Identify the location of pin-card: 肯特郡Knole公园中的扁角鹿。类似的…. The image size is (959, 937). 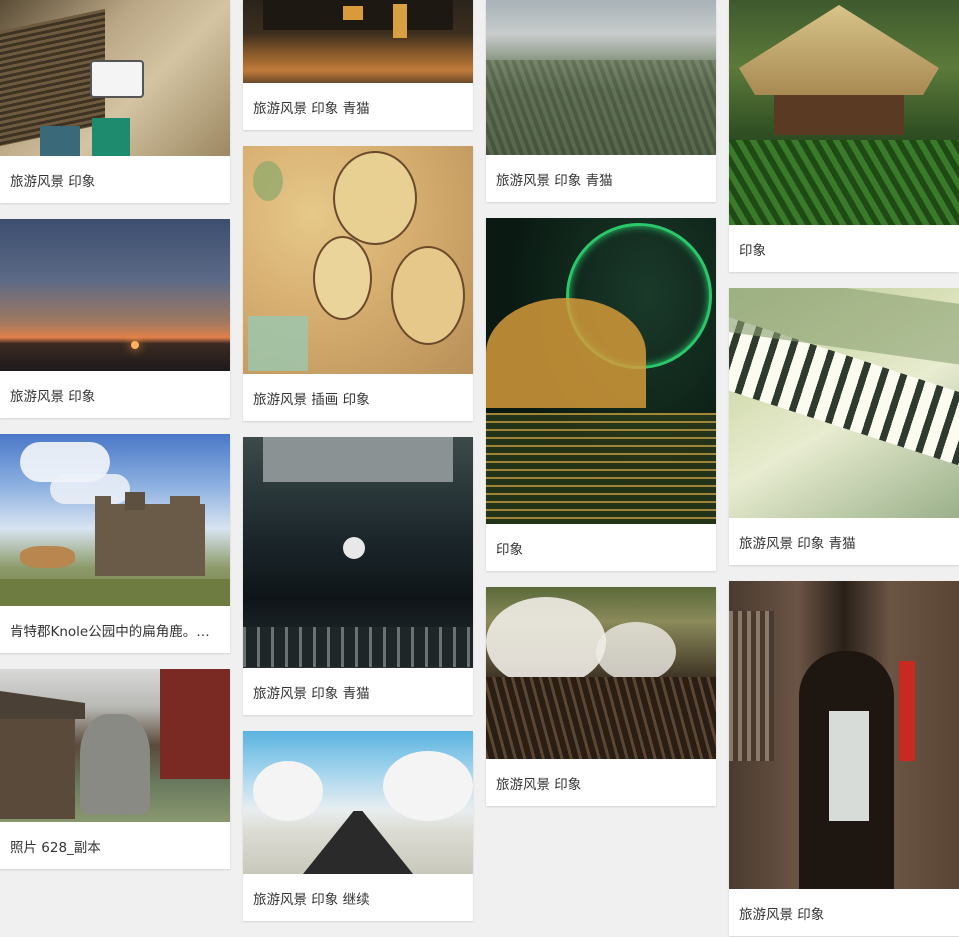
(115, 543).